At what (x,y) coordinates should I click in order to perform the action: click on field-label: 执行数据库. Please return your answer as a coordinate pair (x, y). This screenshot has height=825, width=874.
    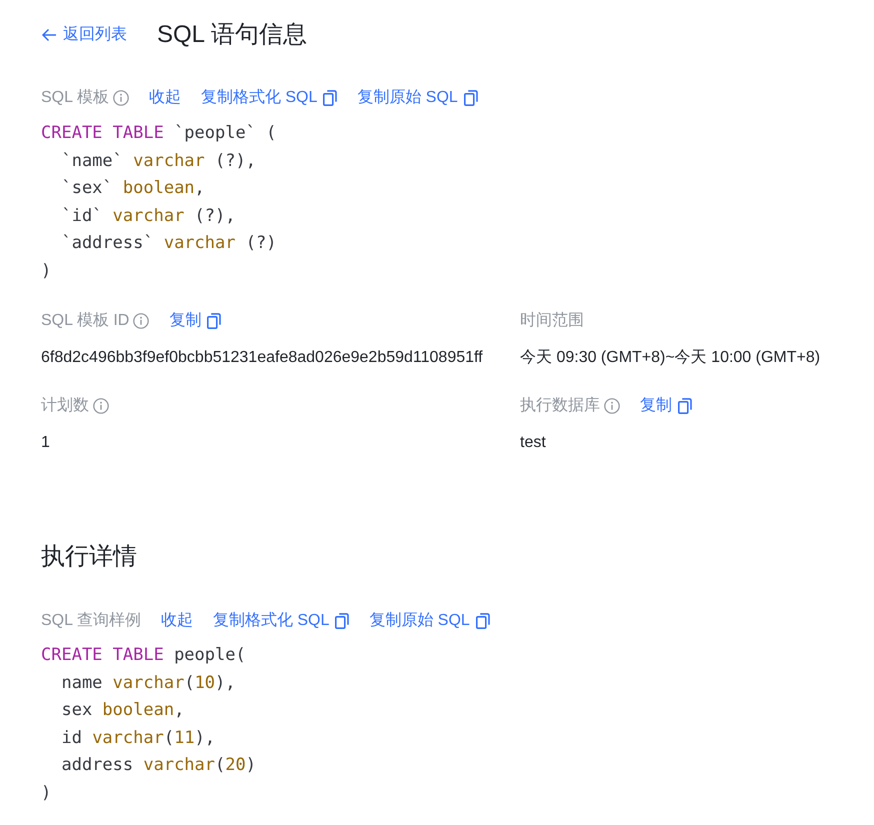
    Looking at the image, I should click on (560, 406).